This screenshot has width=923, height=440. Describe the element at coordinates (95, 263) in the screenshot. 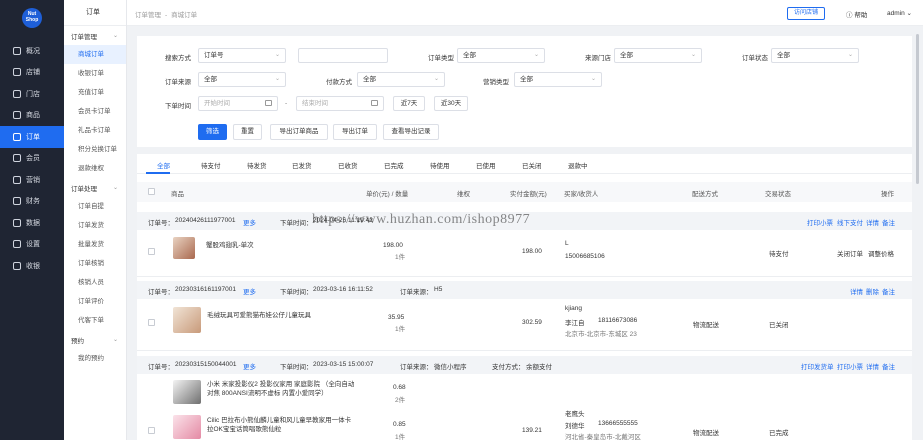

I see `submenu-item-verify: 订单核销` at that location.